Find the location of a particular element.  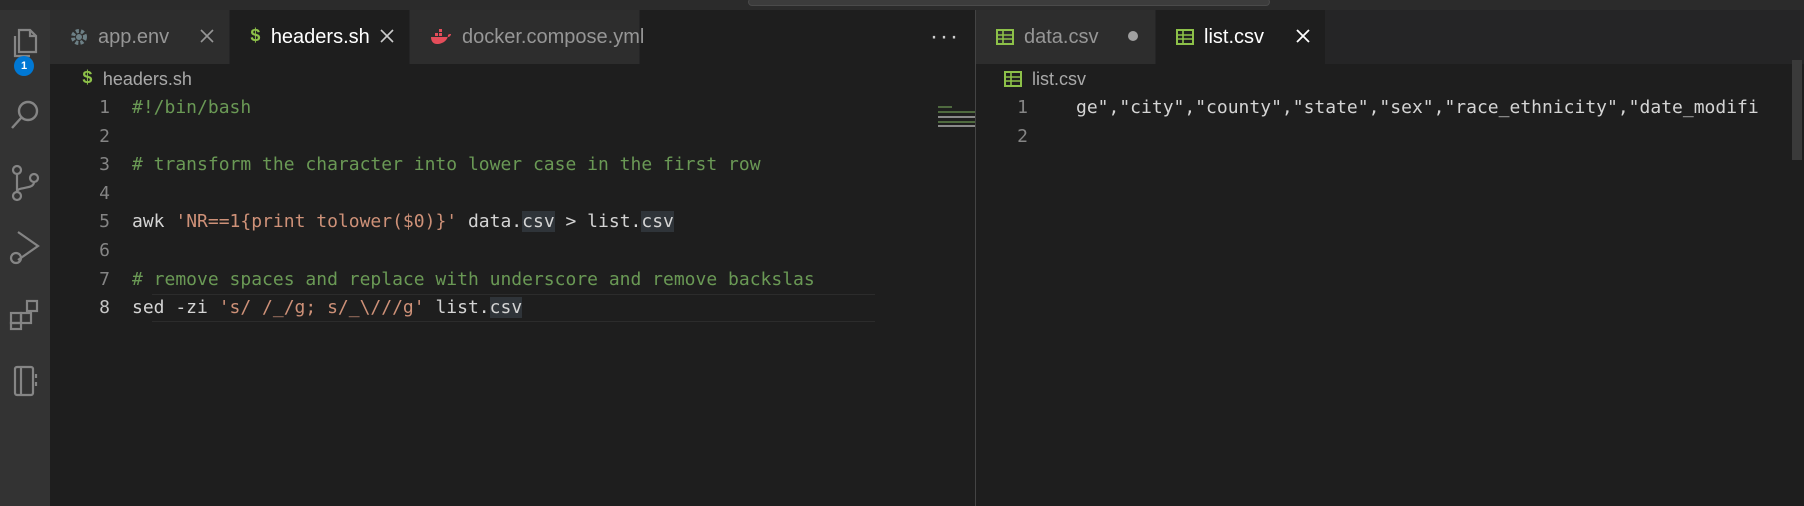

code-line: sed -zi 's/ /_/g; s/_\///g' list.csv is located at coordinates (327, 308).